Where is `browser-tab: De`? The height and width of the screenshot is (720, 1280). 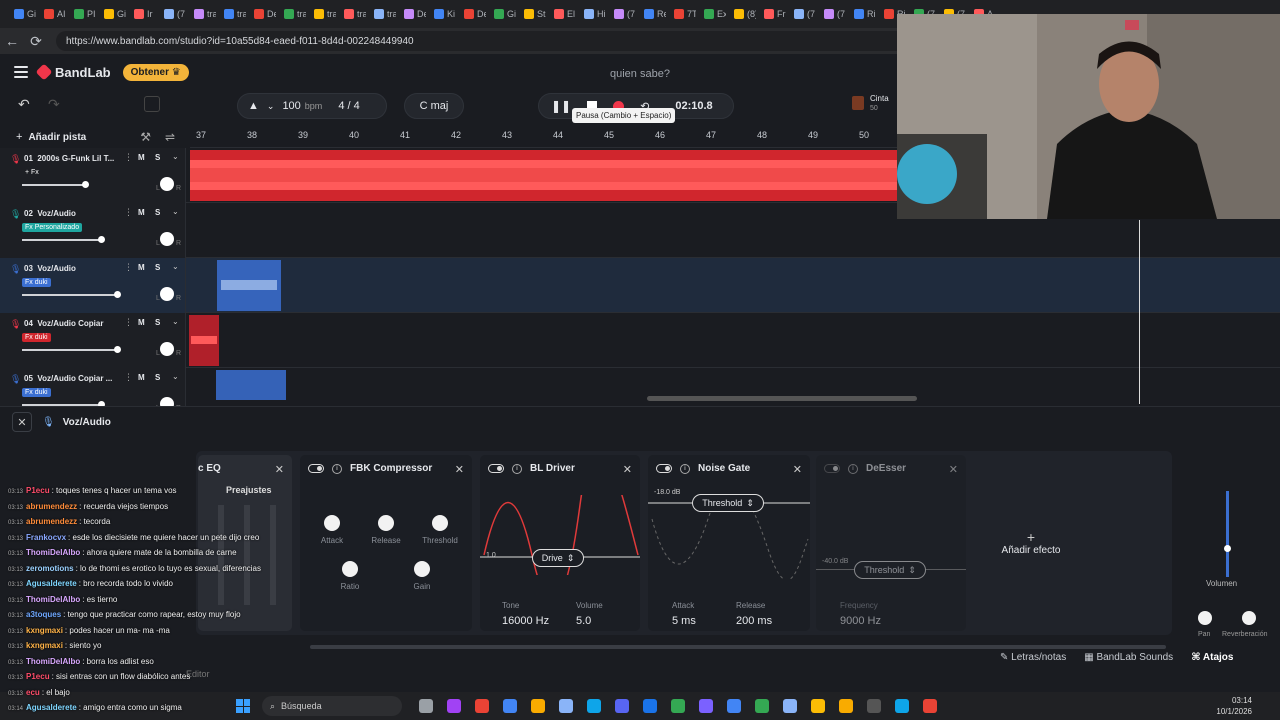
browser-tab: De is located at coordinates (413, 14).